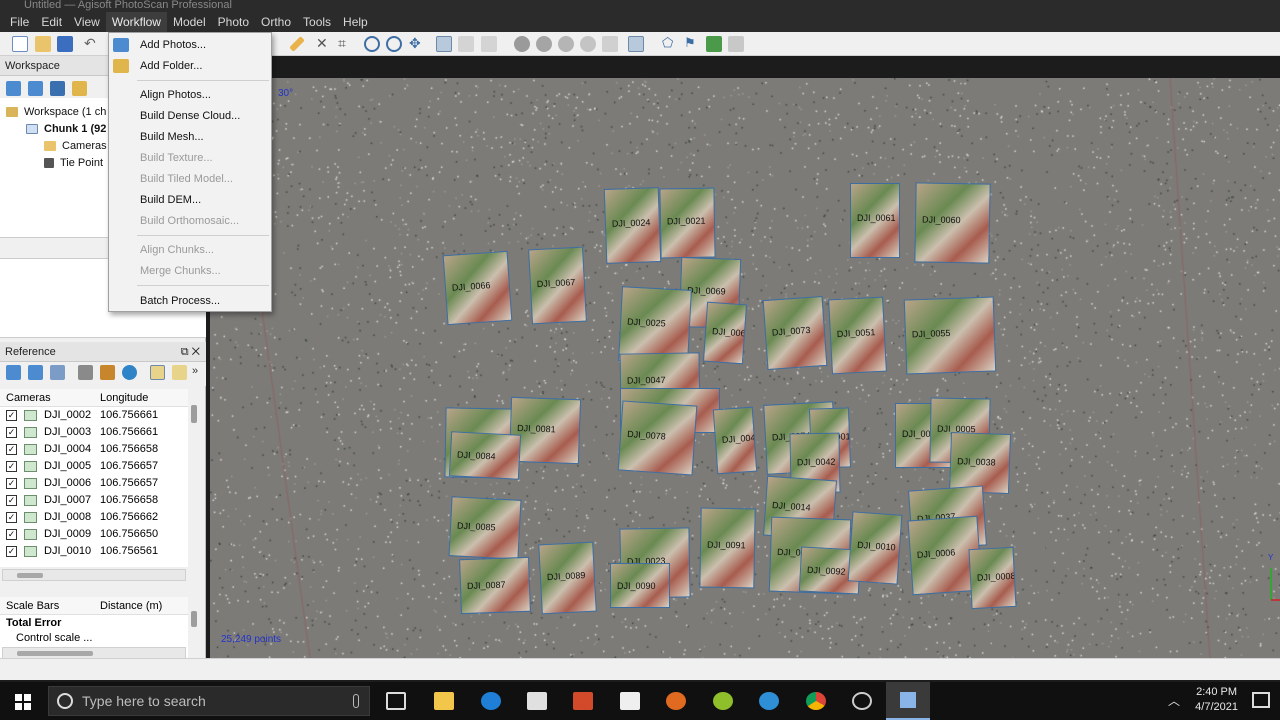  What do you see at coordinates (632, 225) in the screenshot?
I see `camera-thumbnail: DJI_0024` at bounding box center [632, 225].